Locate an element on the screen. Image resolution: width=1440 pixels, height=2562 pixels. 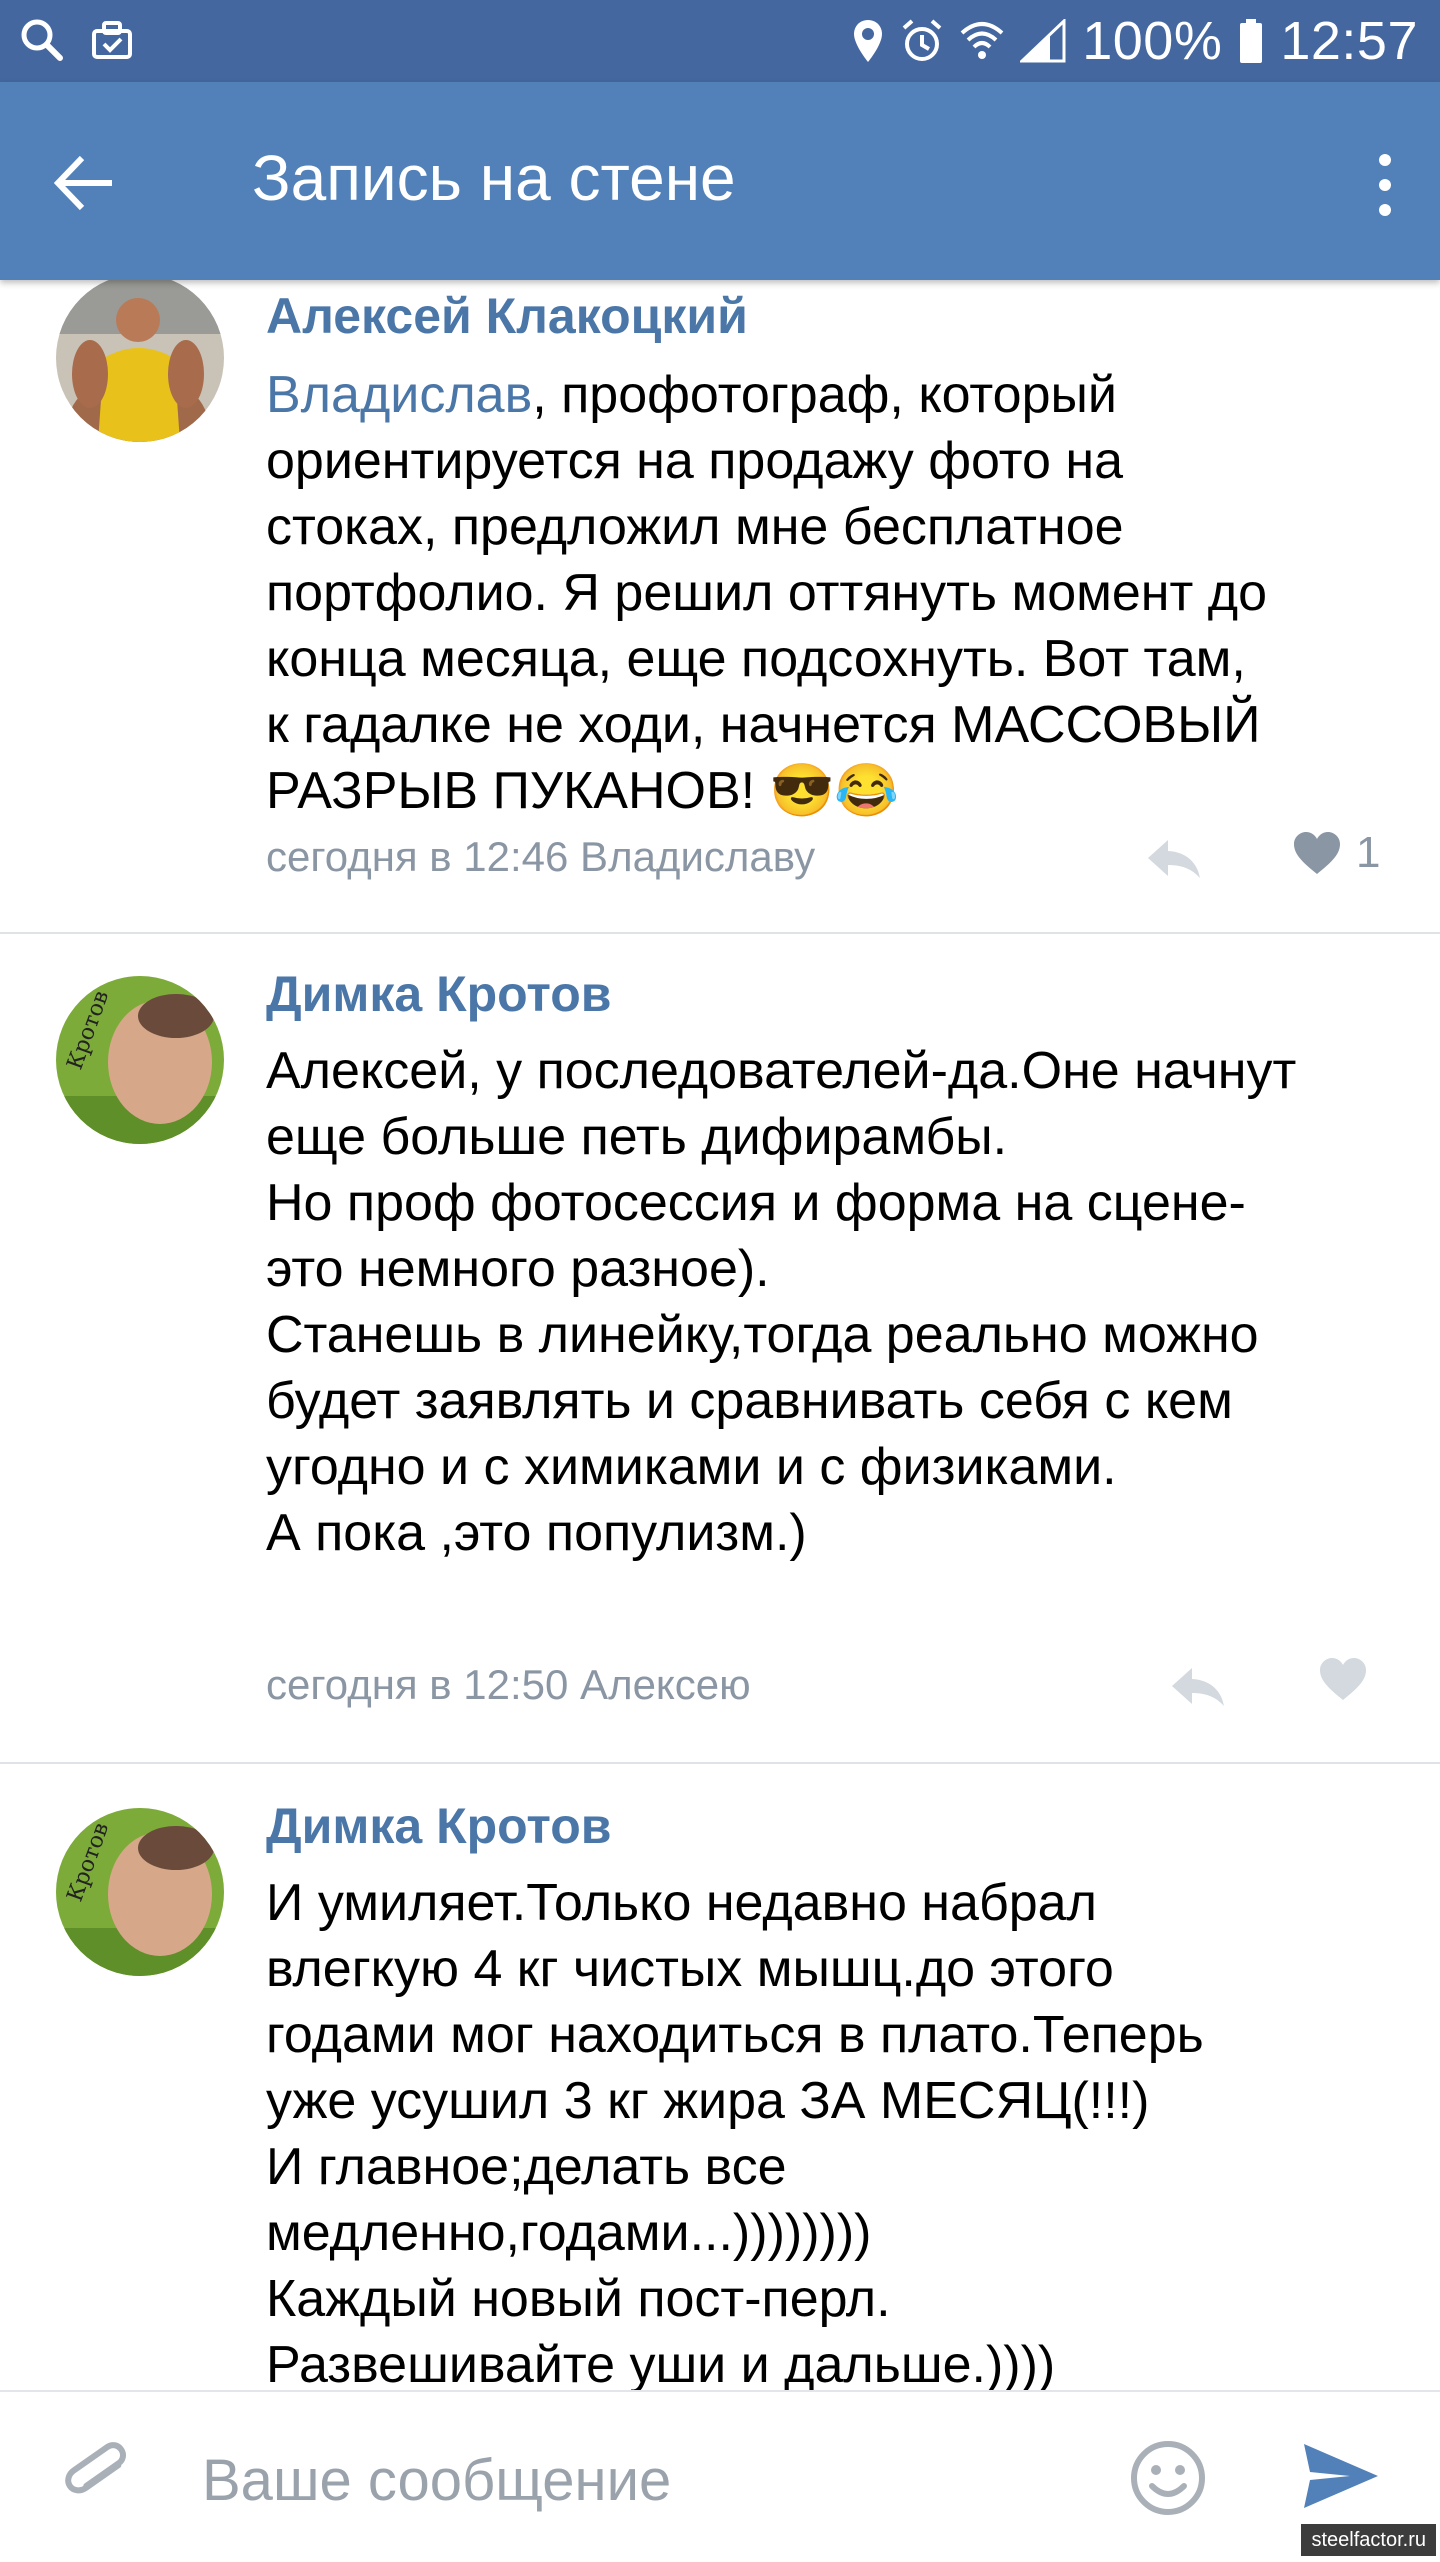
clock-time: 12:57 is located at coordinates (1349, 41).